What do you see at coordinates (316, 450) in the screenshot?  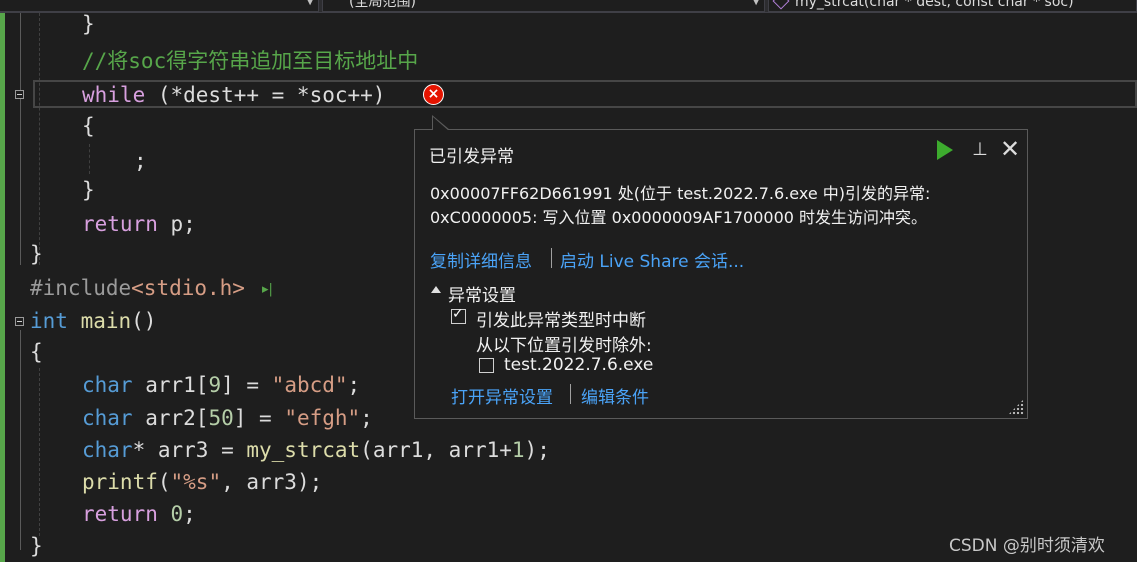 I see `code-line-arr3: char* arr3 = my_strcat(arr1, arr1+1);` at bounding box center [316, 450].